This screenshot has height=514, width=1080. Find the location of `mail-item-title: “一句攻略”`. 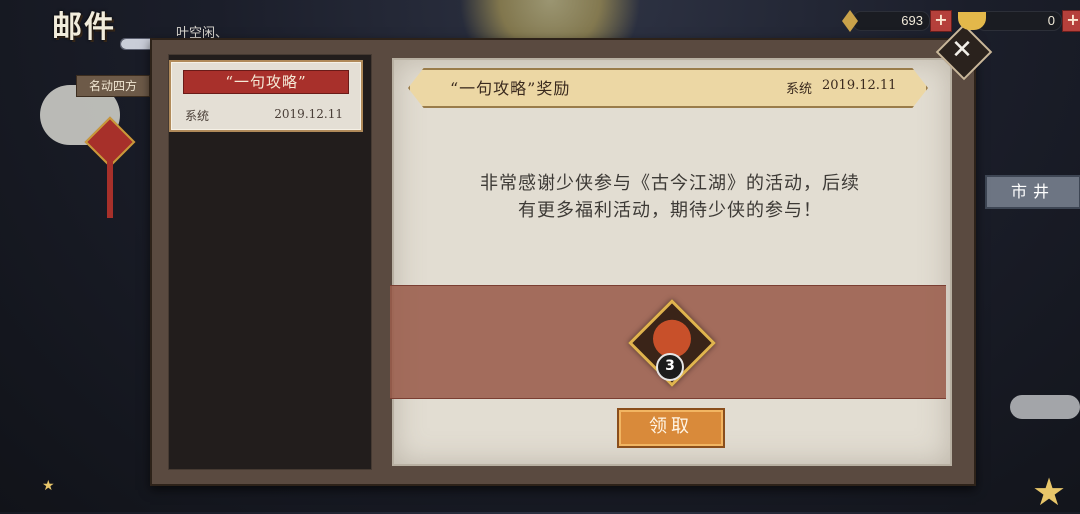

mail-item-title: “一句攻略” is located at coordinates (266, 82).